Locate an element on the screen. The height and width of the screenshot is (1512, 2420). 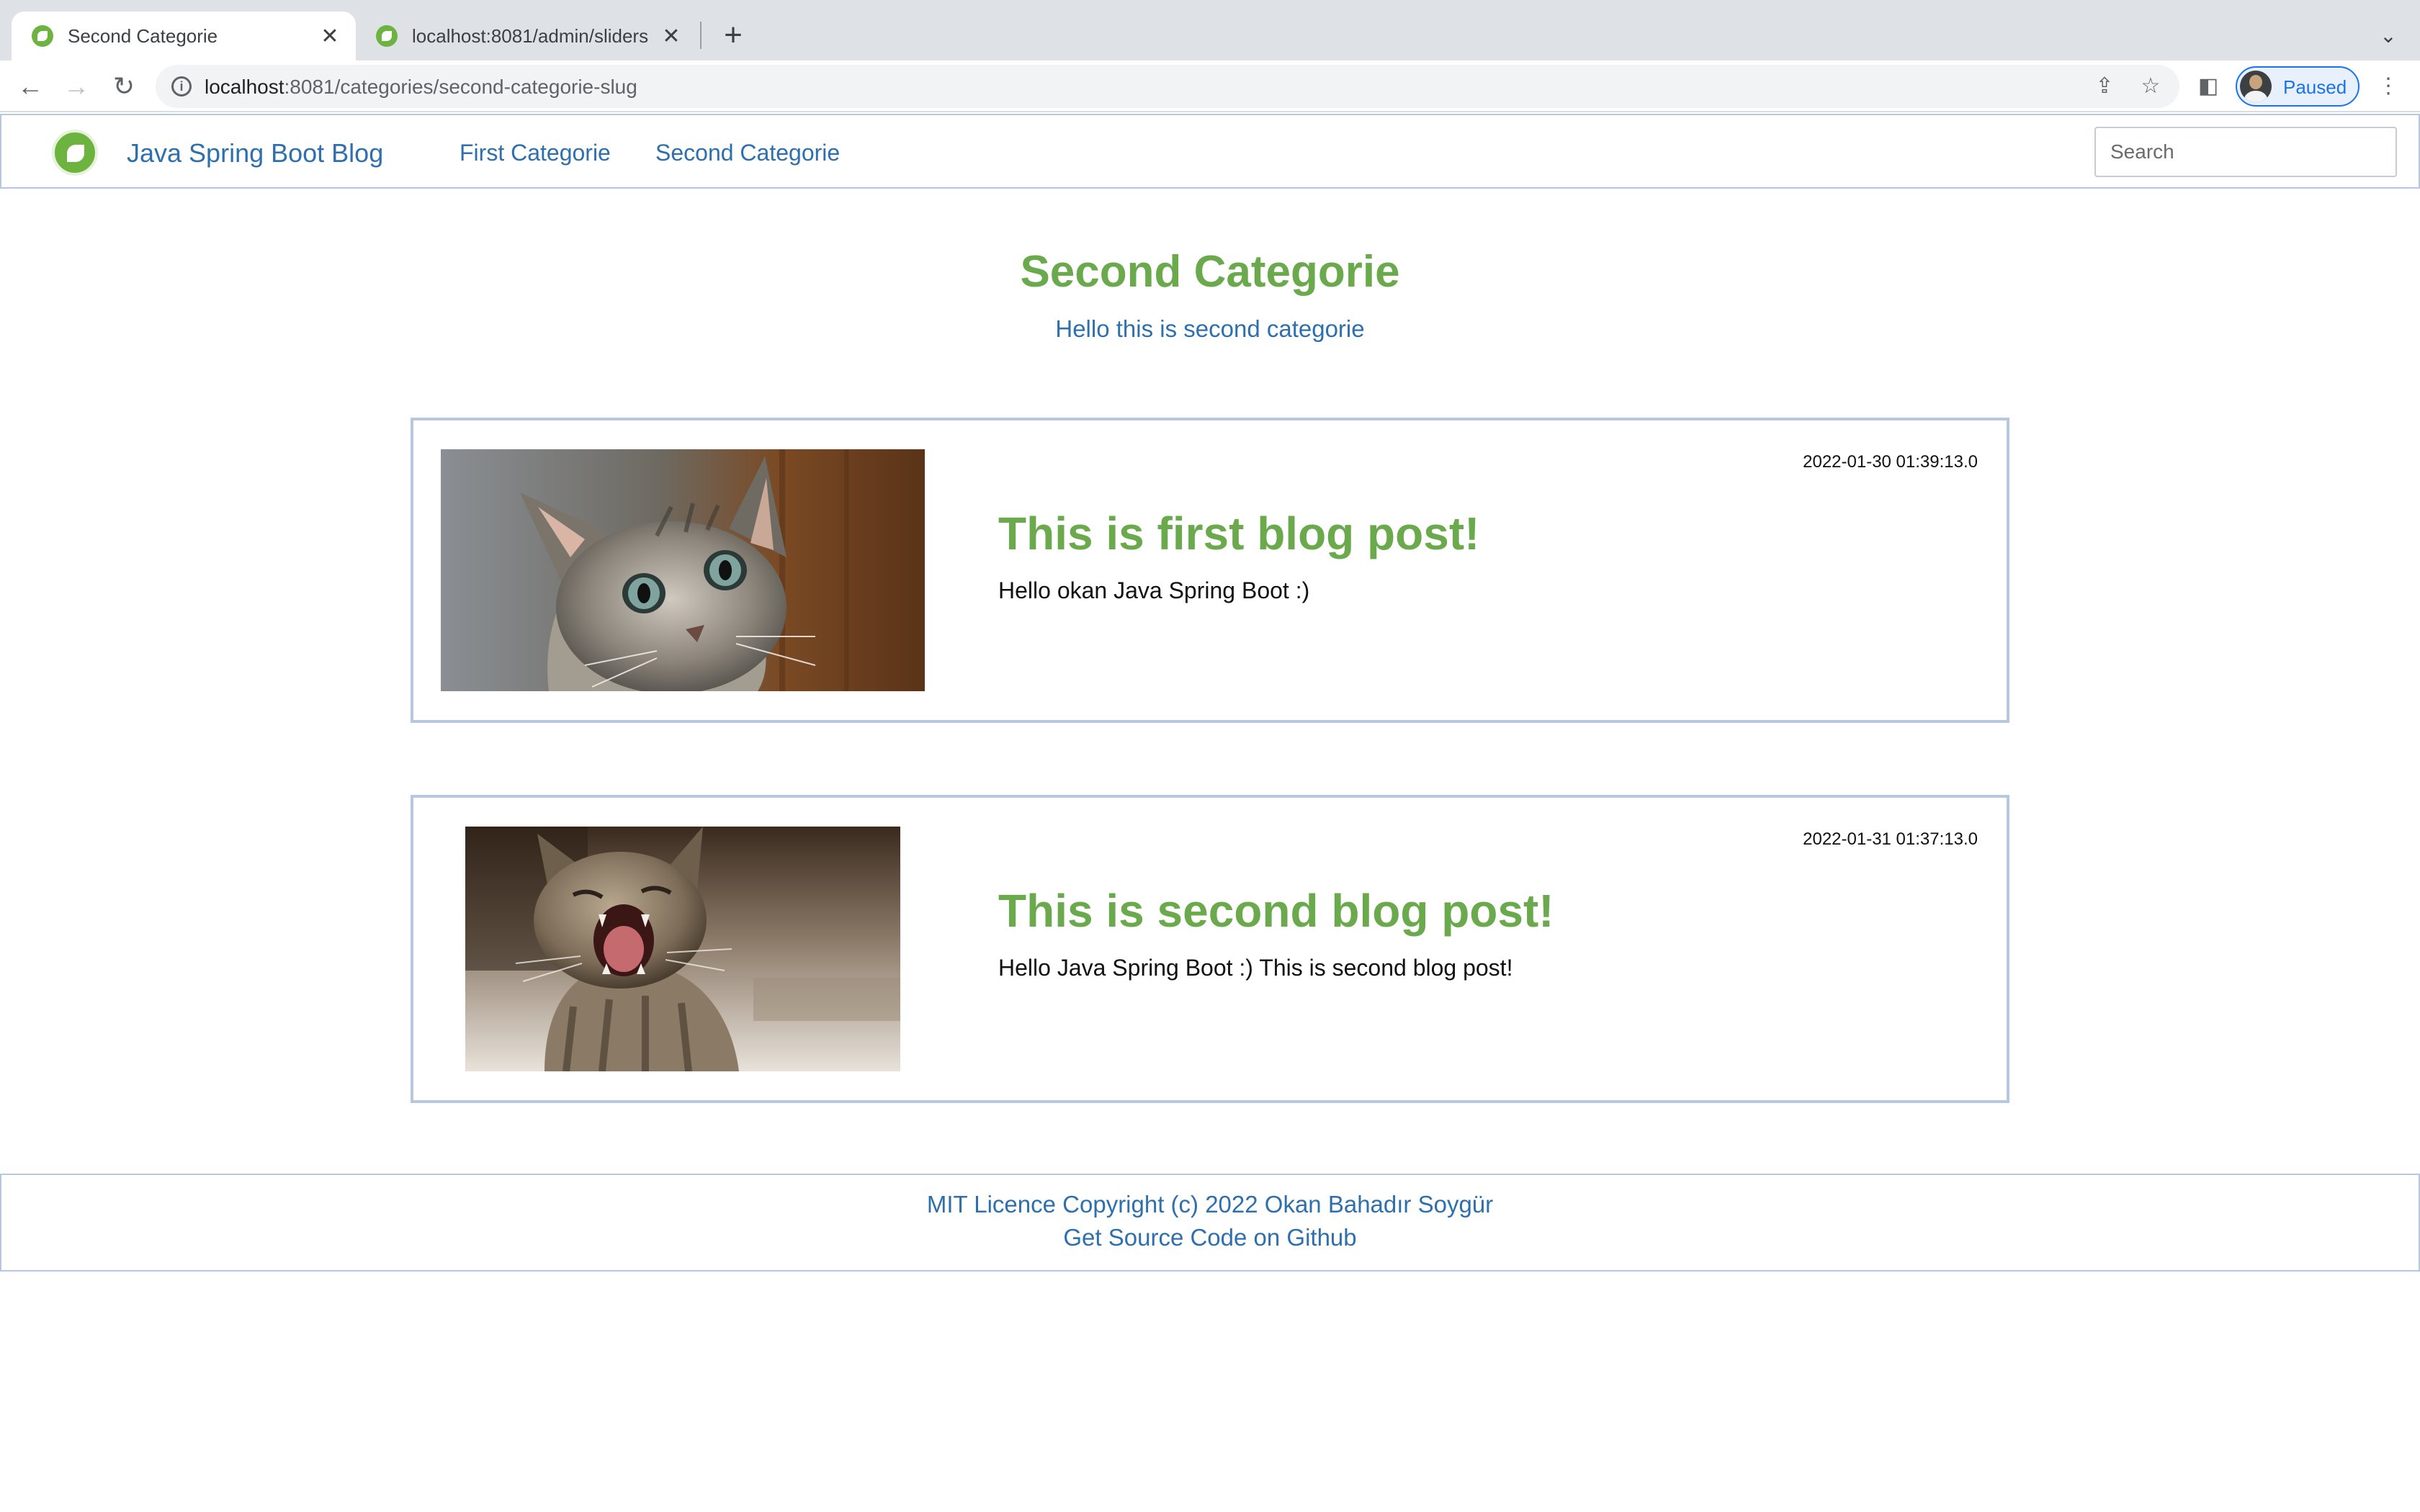
page-title: Second Categorie is located at coordinates (1210, 272).